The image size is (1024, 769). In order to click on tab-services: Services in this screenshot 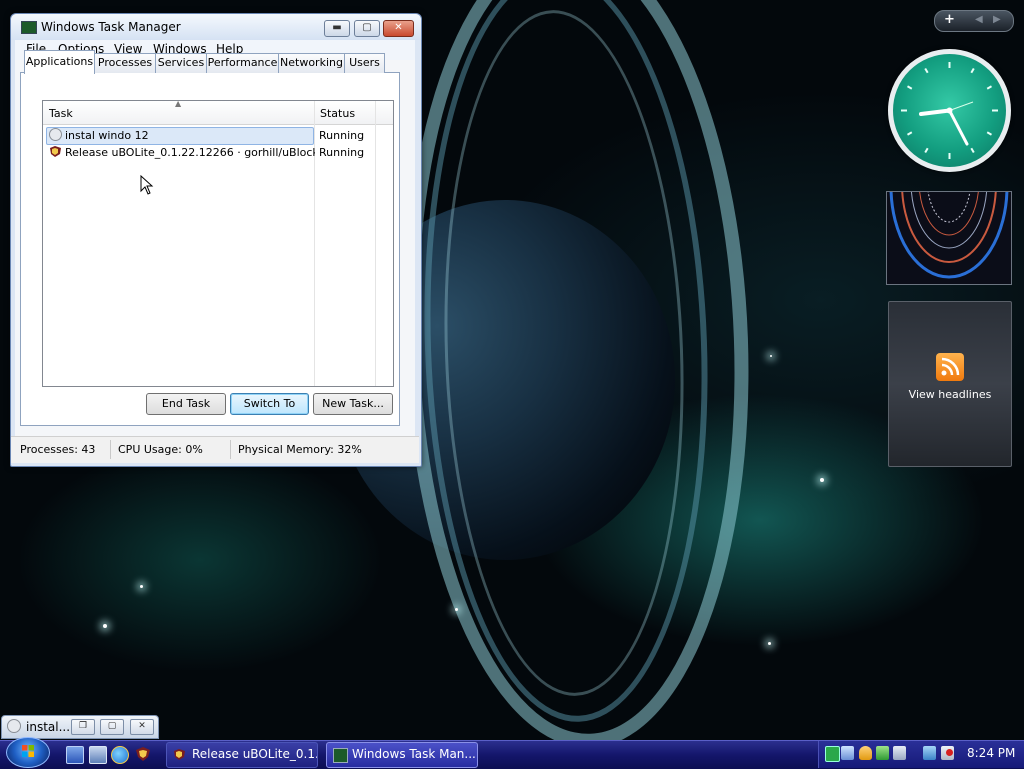, I will do `click(181, 63)`.